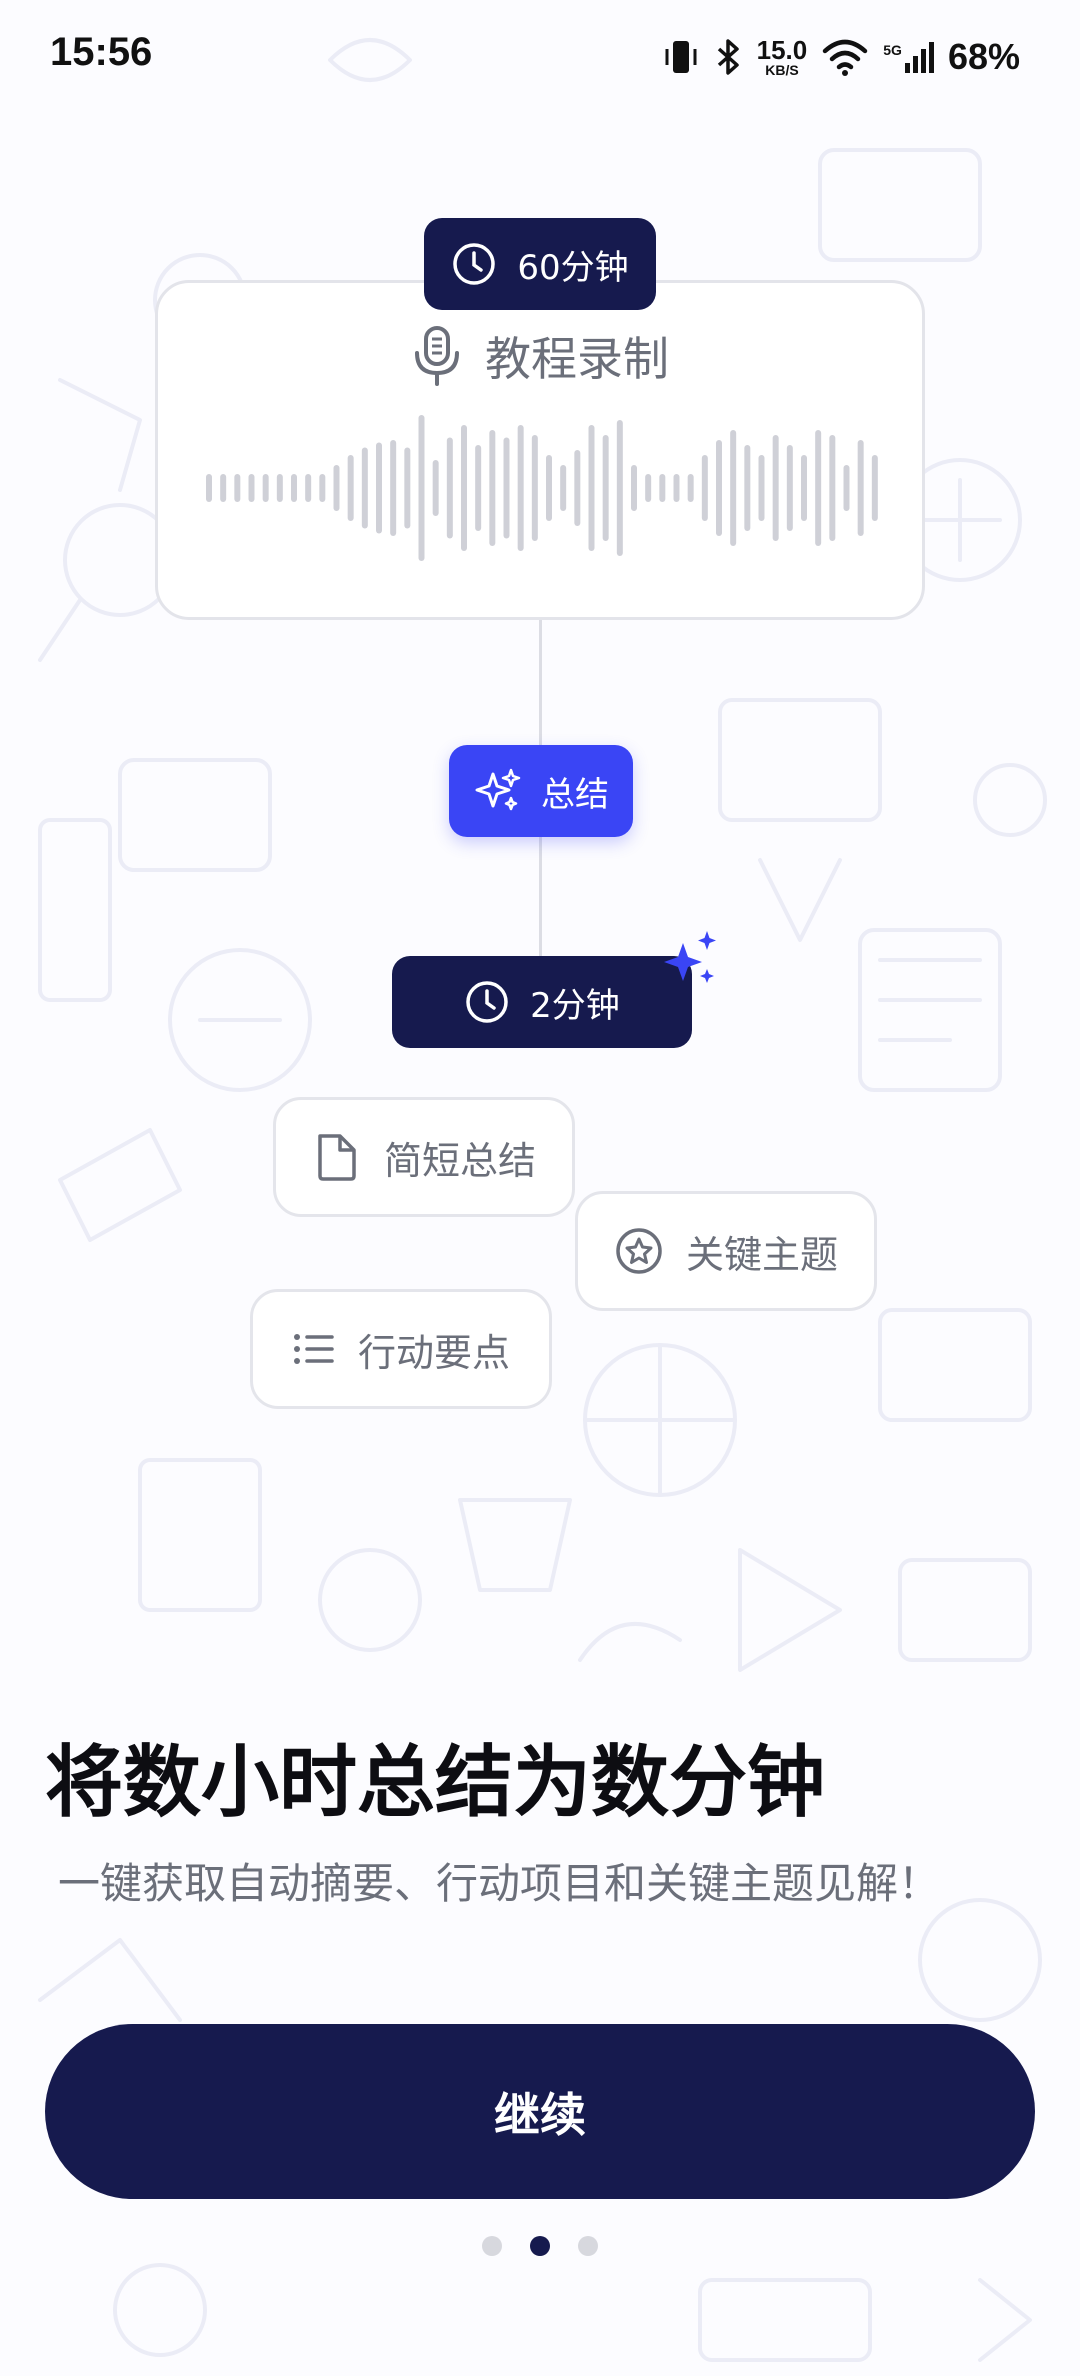  Describe the element at coordinates (498, 789) in the screenshot. I see `sparkle-icon` at that location.